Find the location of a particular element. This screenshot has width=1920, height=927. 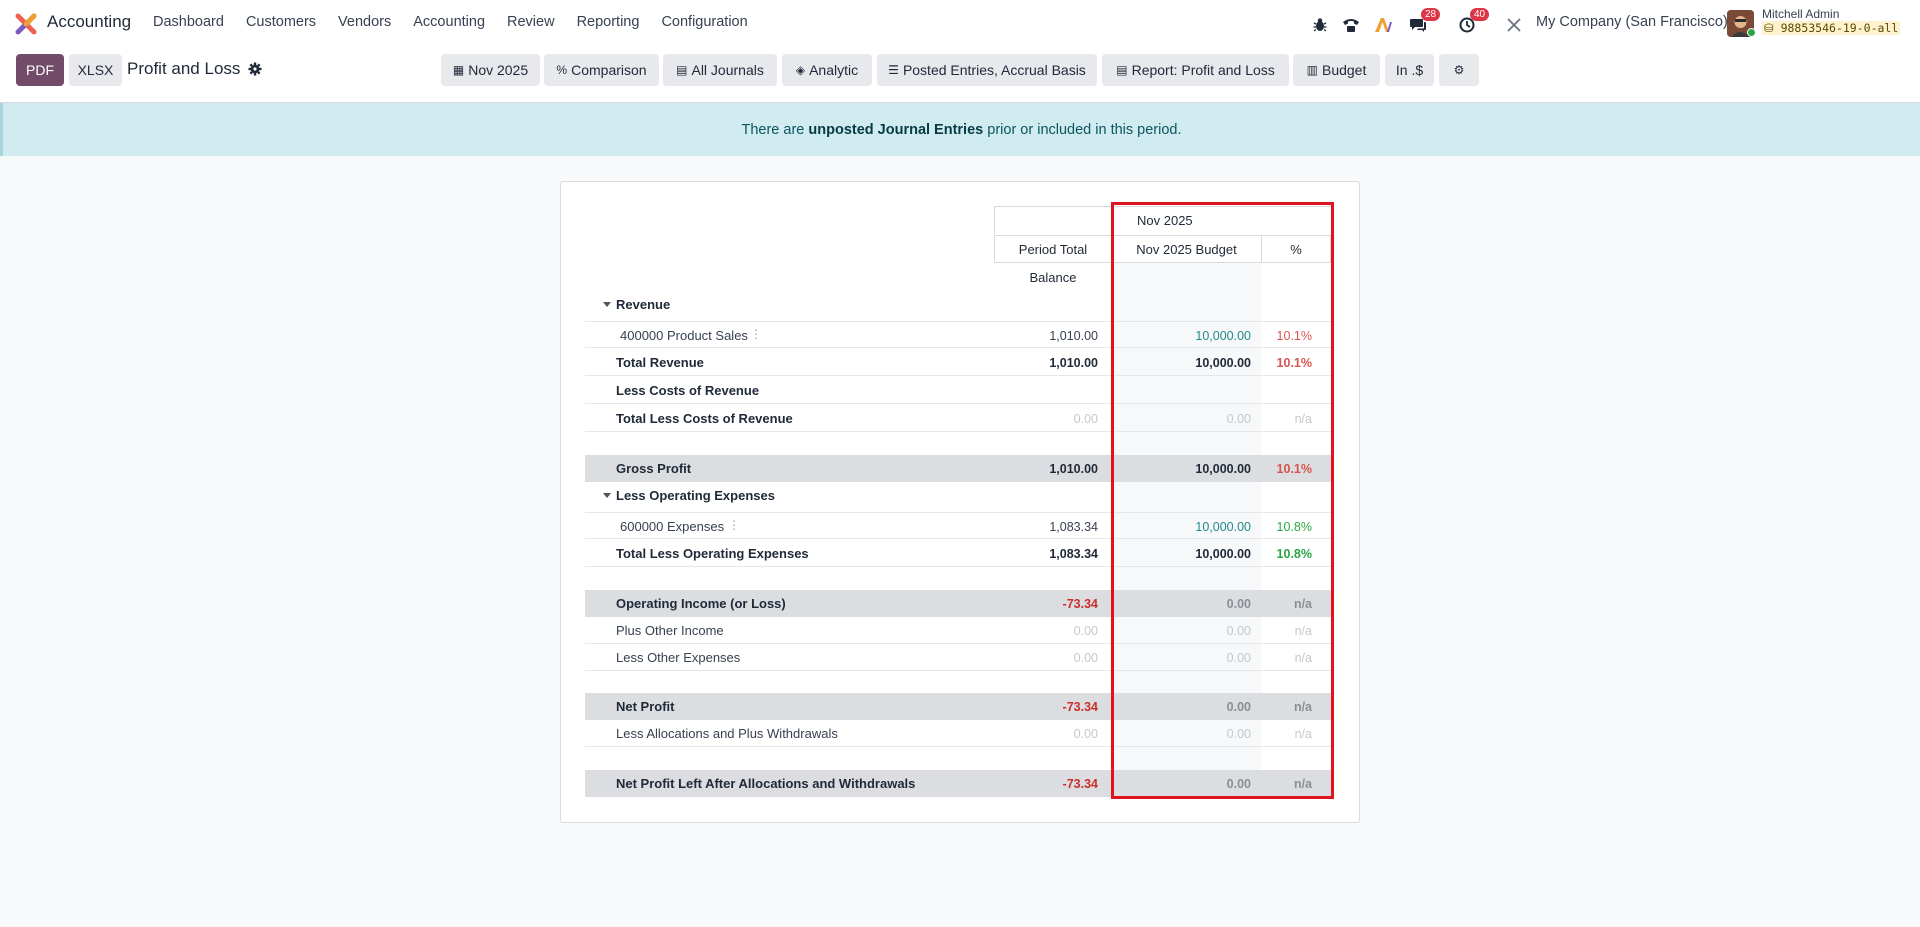

budget-filter-button: ▥ Budget is located at coordinates (1336, 70).